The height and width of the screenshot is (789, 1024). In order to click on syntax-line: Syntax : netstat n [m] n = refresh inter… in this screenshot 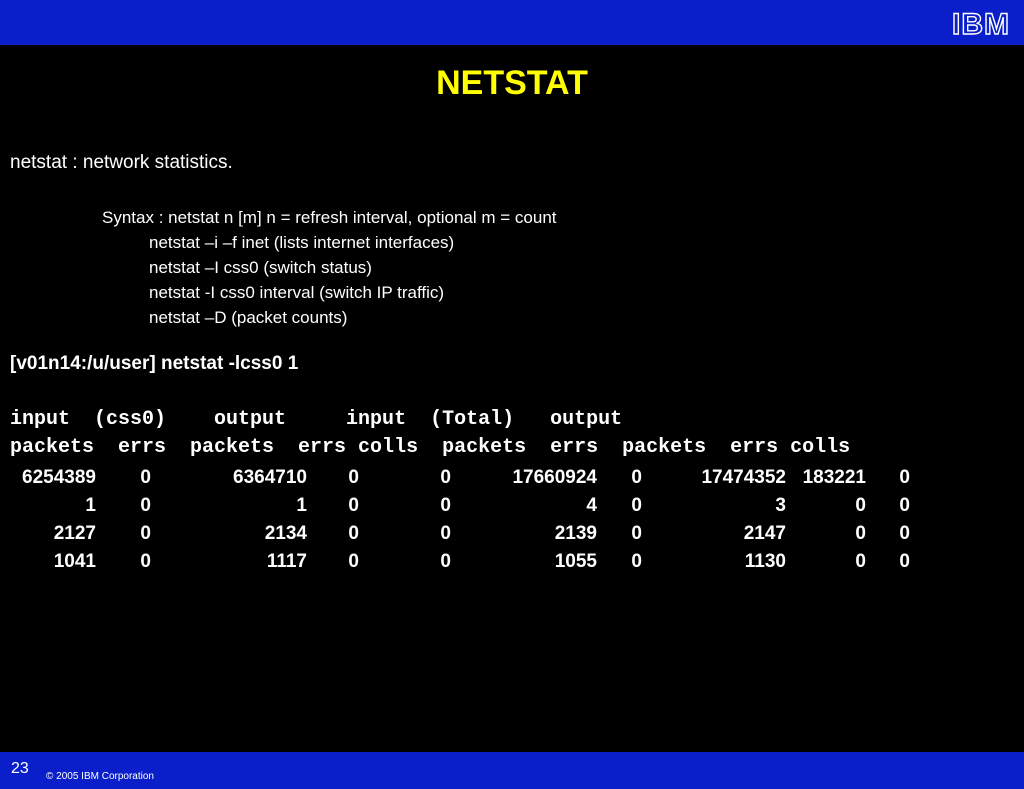, I will do `click(329, 217)`.